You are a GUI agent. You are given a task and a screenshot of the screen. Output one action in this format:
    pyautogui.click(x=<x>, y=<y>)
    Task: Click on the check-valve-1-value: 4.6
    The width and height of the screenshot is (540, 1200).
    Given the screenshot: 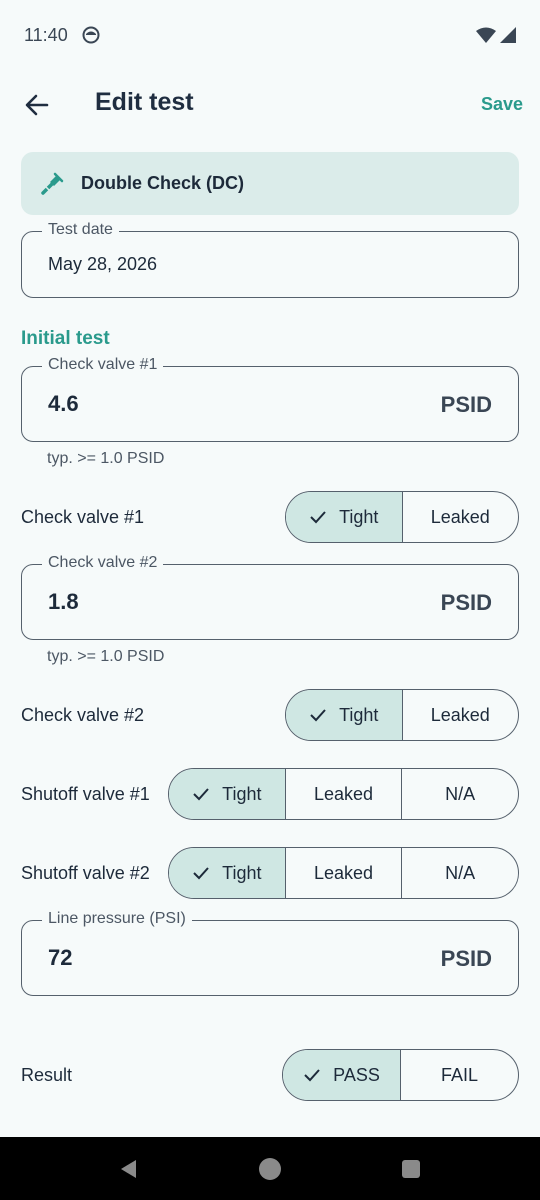 What is the action you would take?
    pyautogui.click(x=63, y=403)
    